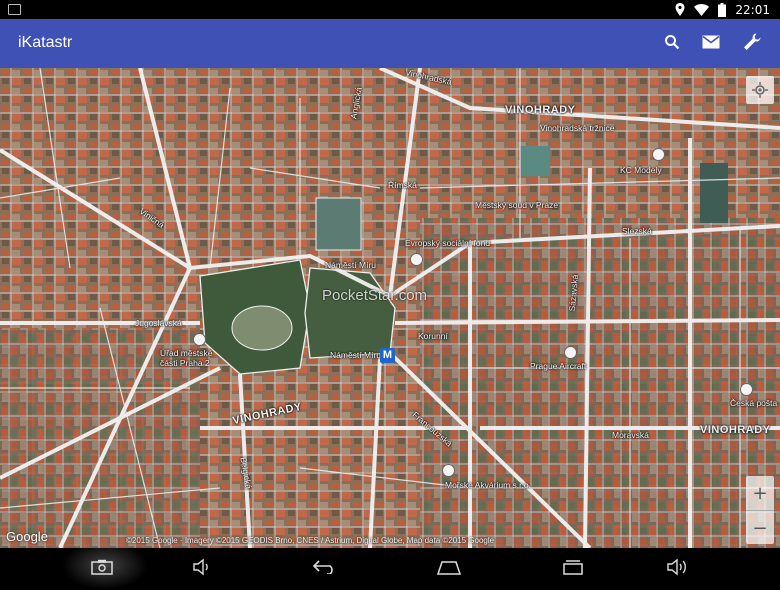  I want to click on recents-button, so click(573, 566).